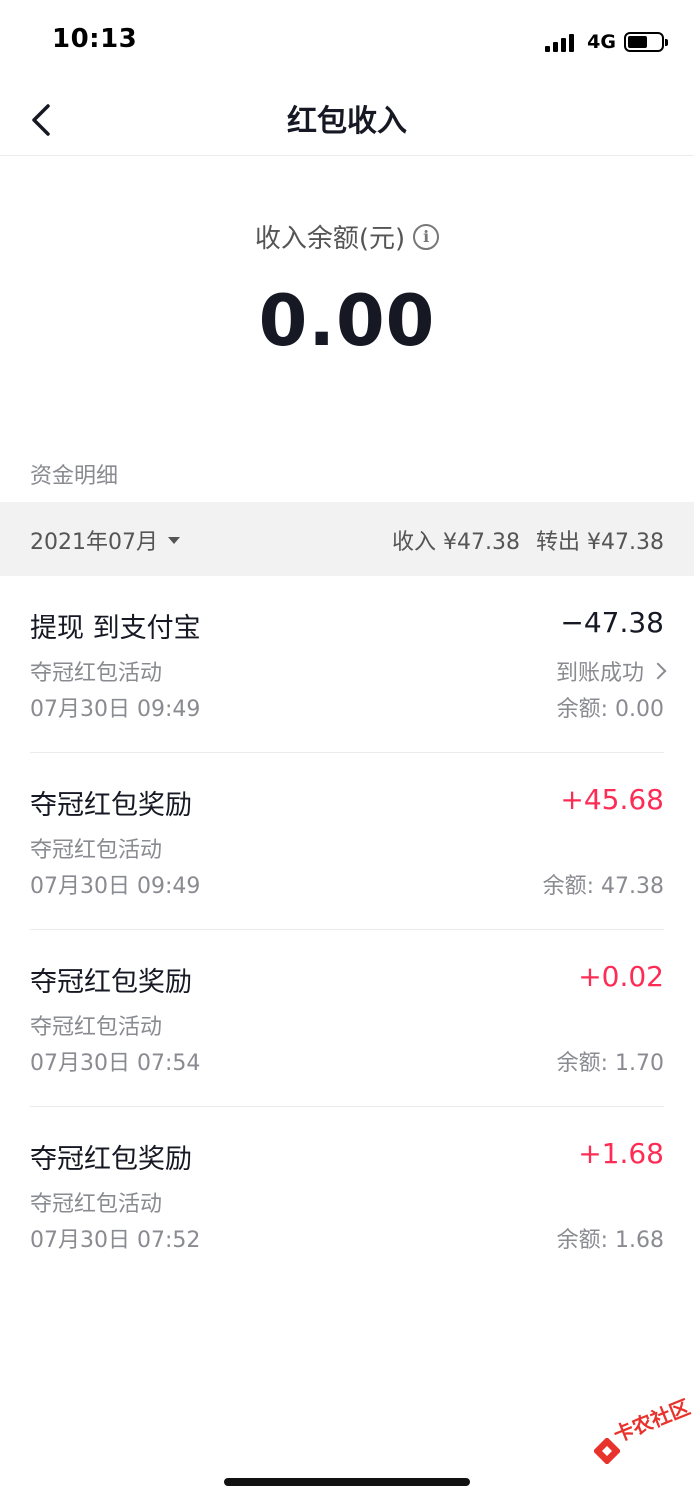 The height and width of the screenshot is (1500, 694). I want to click on status-bar: 10:13 4G, so click(347, 42).